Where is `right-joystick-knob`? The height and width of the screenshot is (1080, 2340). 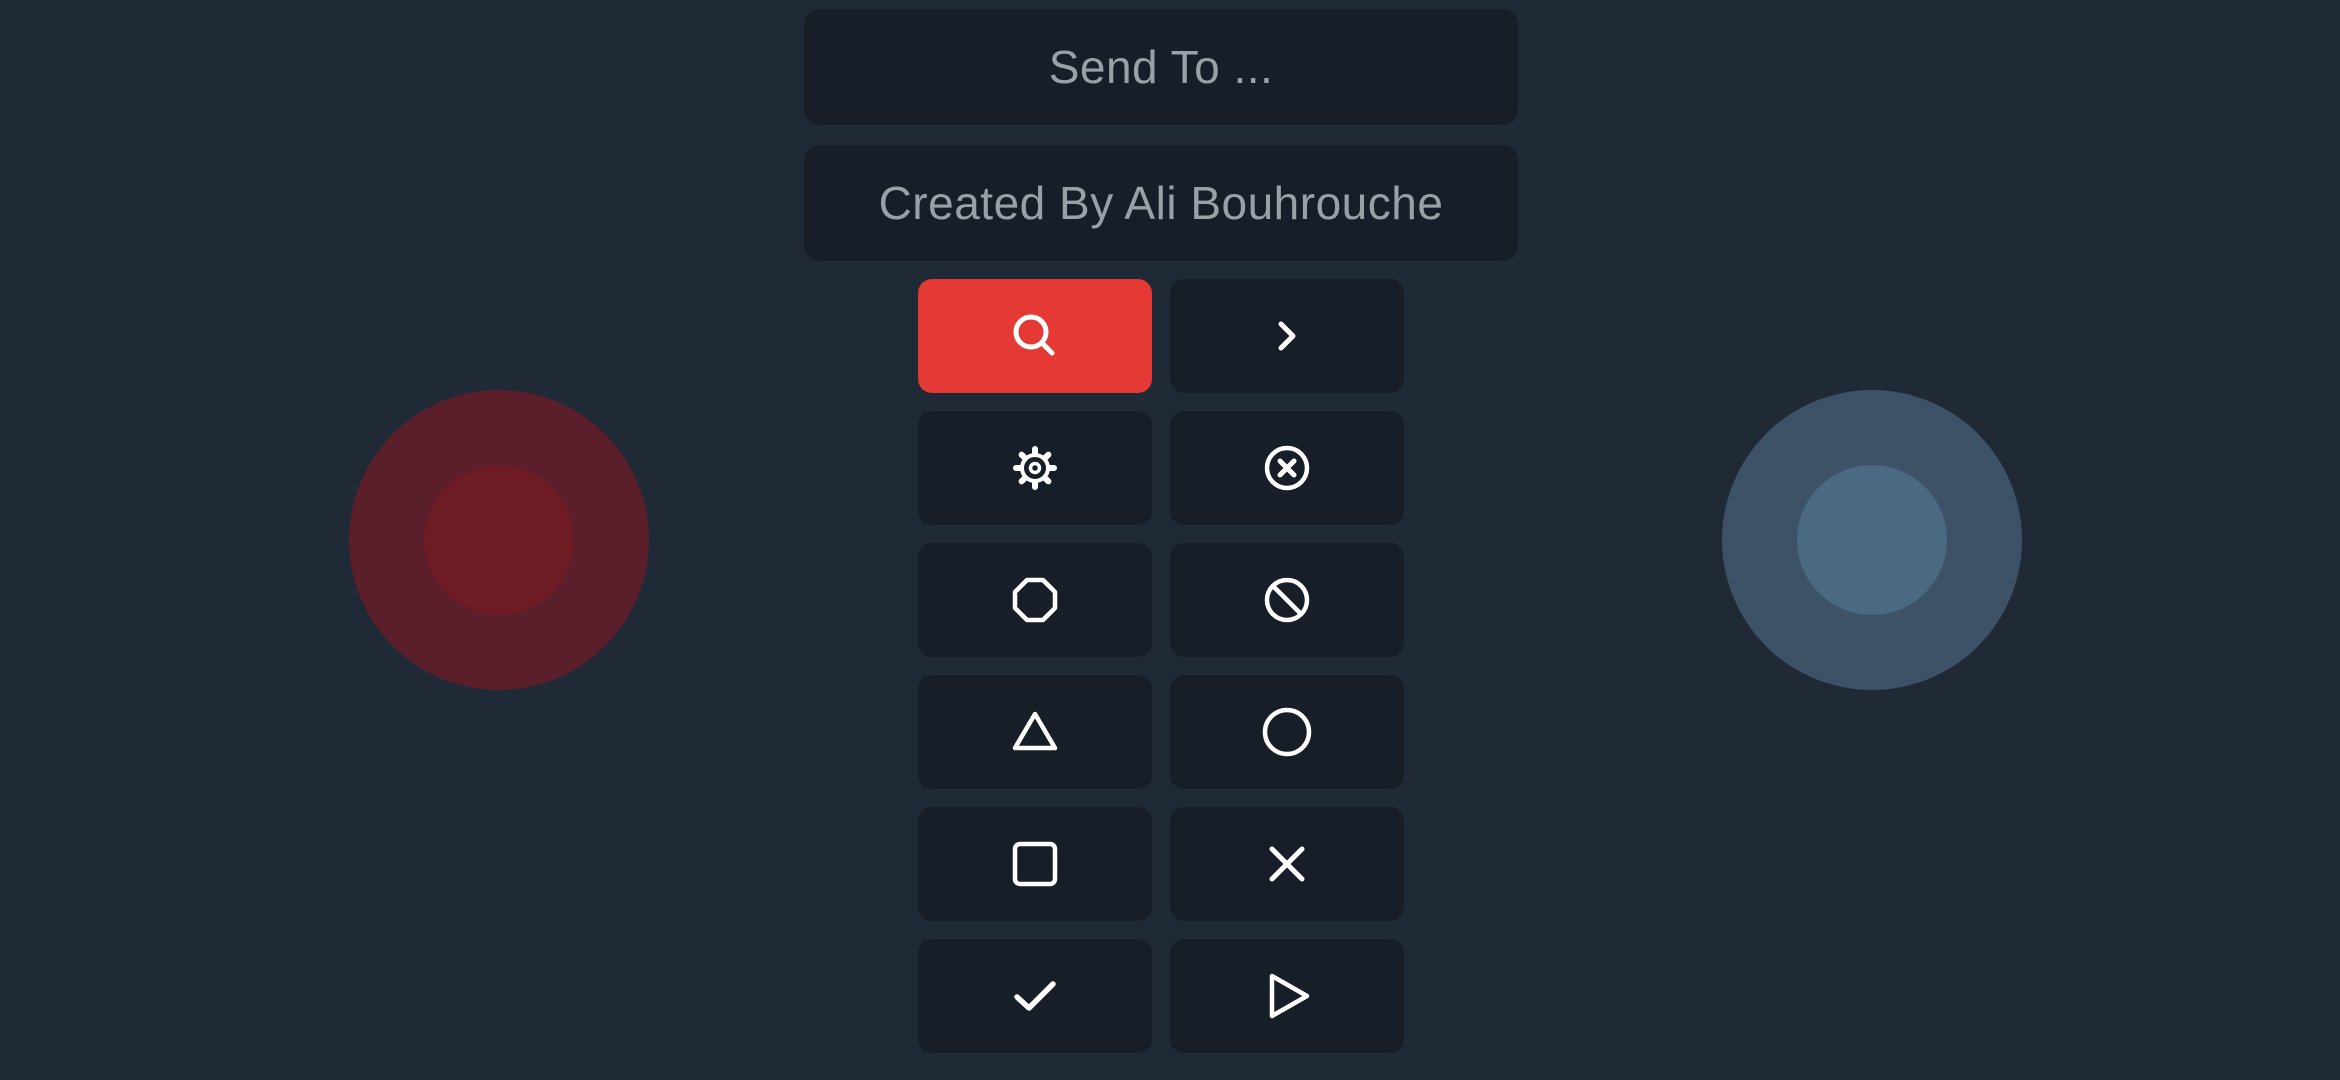 right-joystick-knob is located at coordinates (1872, 540).